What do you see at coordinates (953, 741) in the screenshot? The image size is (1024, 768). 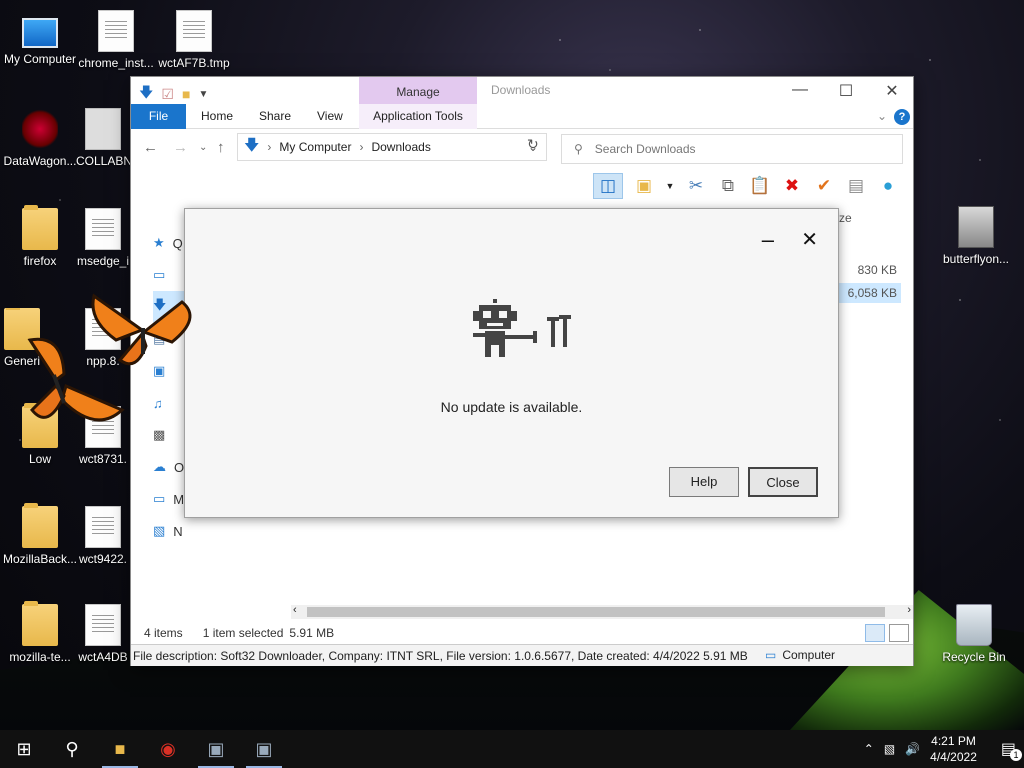 I see `clock-time: 4:21 PM` at bounding box center [953, 741].